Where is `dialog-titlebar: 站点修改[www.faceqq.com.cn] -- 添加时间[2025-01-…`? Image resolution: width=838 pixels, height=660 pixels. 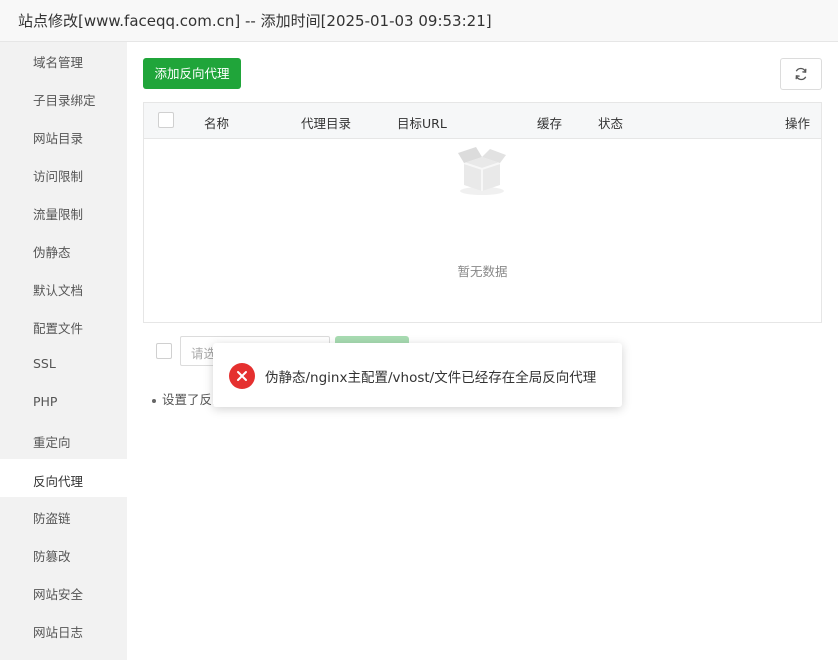
dialog-titlebar: 站点修改[www.faceqq.com.cn] -- 添加时间[2025-01-… is located at coordinates (419, 21).